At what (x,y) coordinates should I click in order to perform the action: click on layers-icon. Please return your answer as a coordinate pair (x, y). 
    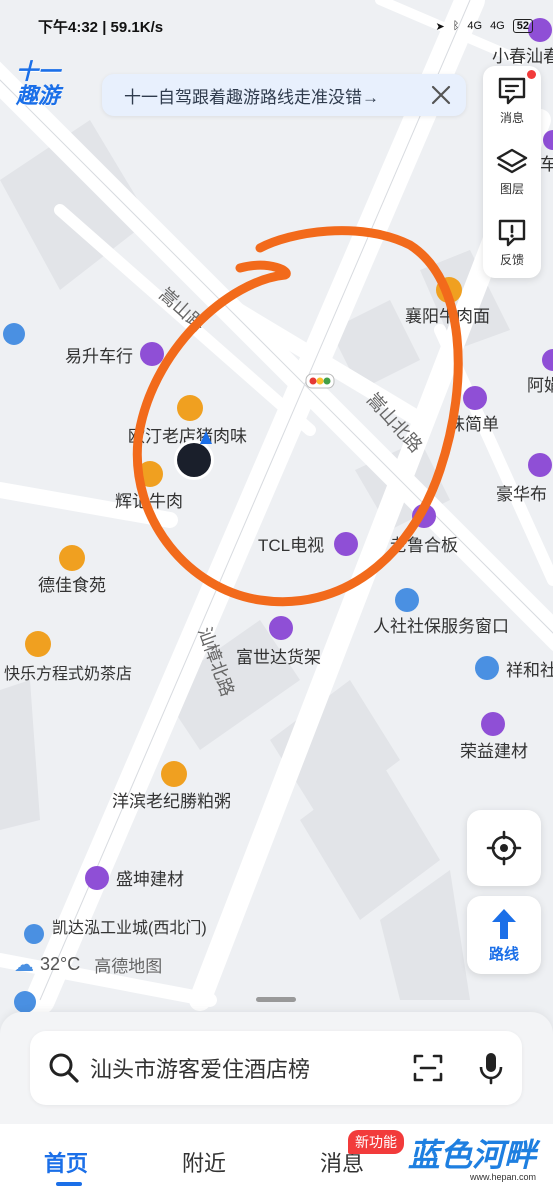
    Looking at the image, I should click on (512, 161).